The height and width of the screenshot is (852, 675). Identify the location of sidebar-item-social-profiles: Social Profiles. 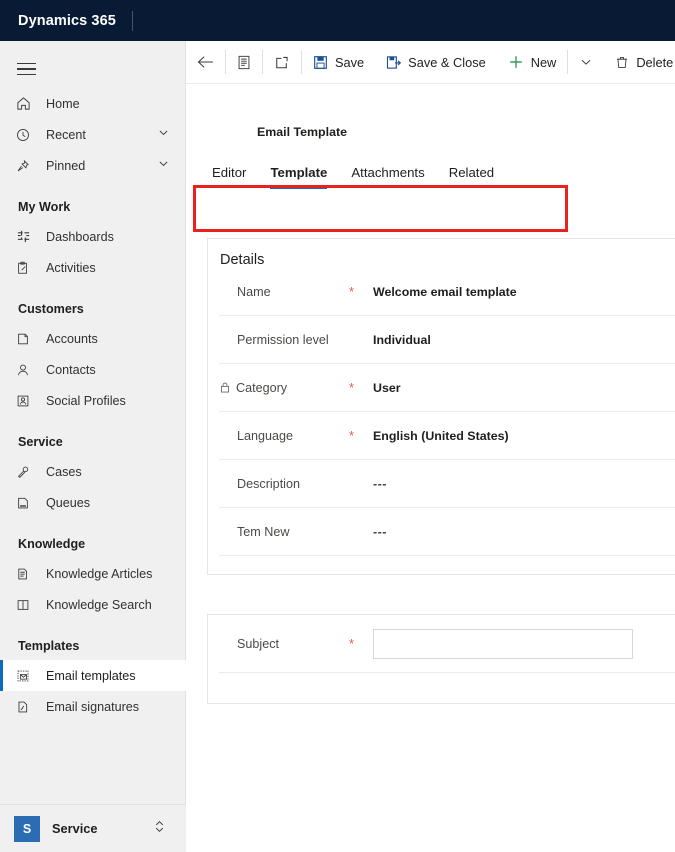
(93, 400).